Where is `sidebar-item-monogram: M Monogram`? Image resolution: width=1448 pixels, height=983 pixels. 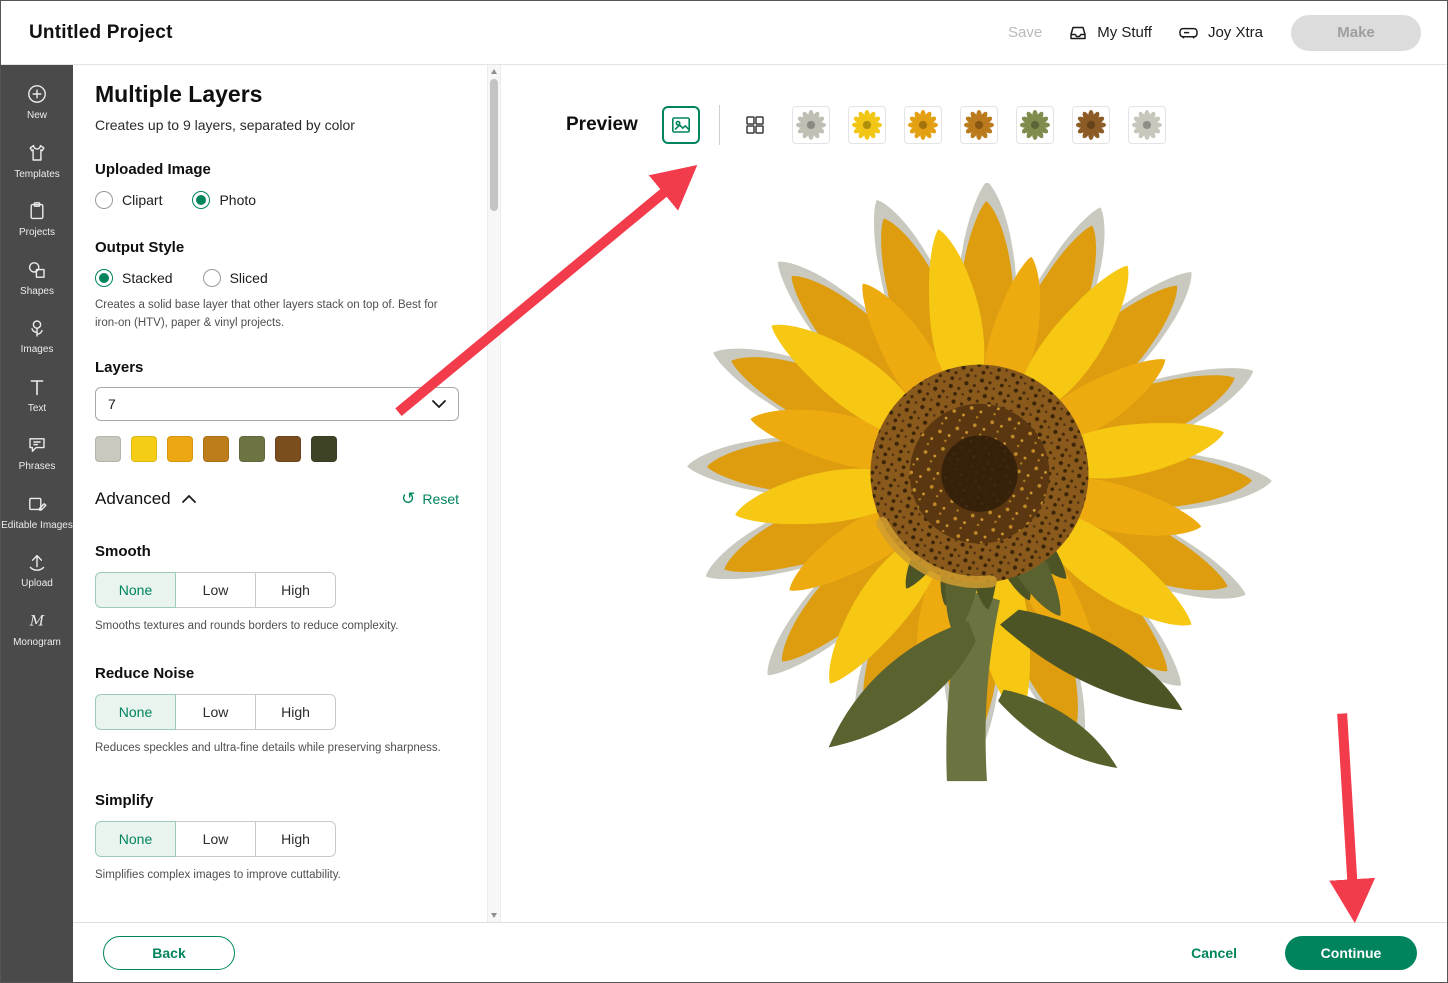
sidebar-item-monogram: M Monogram is located at coordinates (37, 629).